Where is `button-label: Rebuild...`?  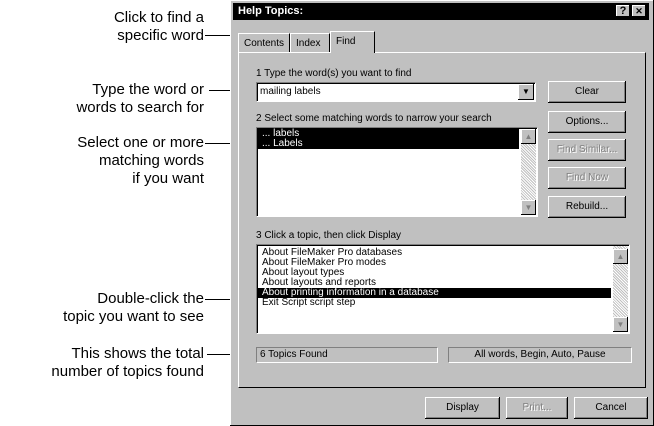
button-label: Rebuild... is located at coordinates (587, 206).